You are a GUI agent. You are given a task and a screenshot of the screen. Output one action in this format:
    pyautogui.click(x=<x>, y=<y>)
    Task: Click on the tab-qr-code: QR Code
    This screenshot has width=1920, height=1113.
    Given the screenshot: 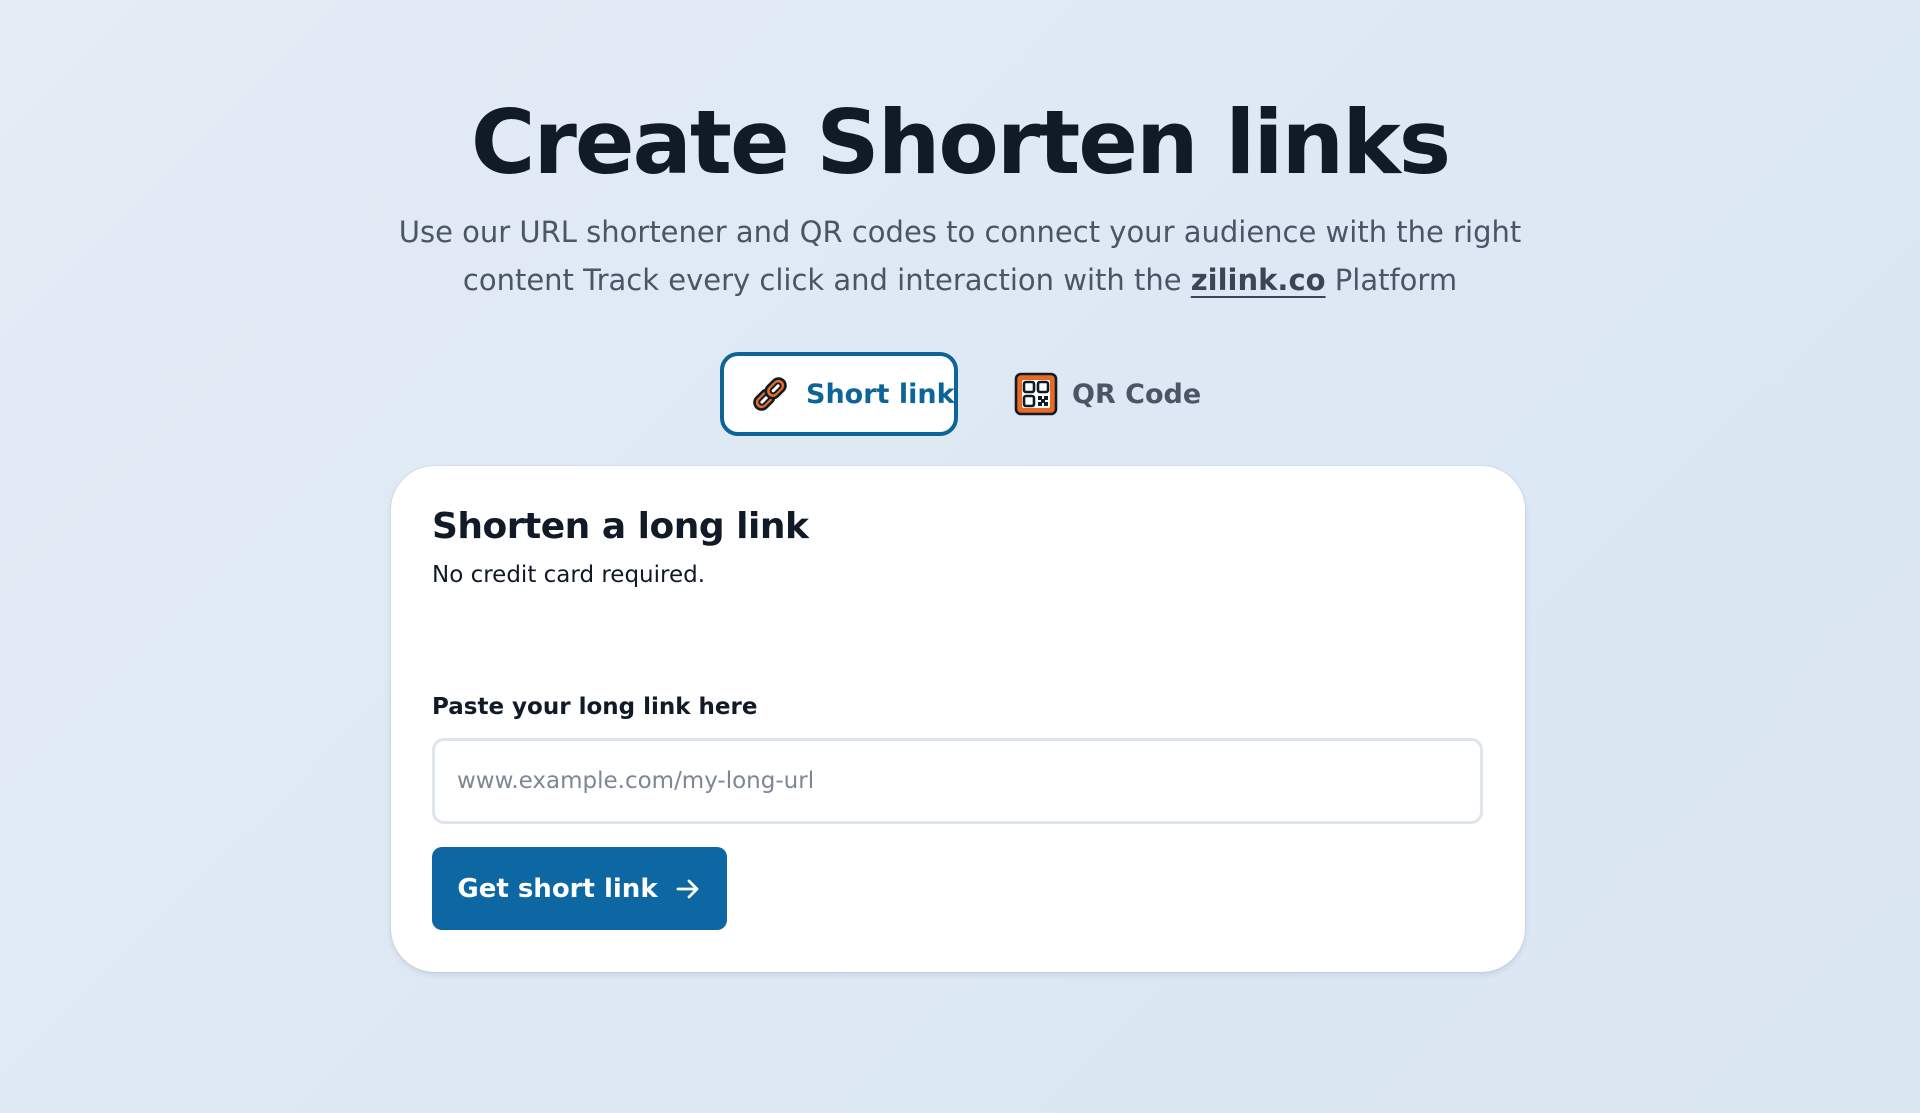 What is the action you would take?
    pyautogui.click(x=1096, y=394)
    